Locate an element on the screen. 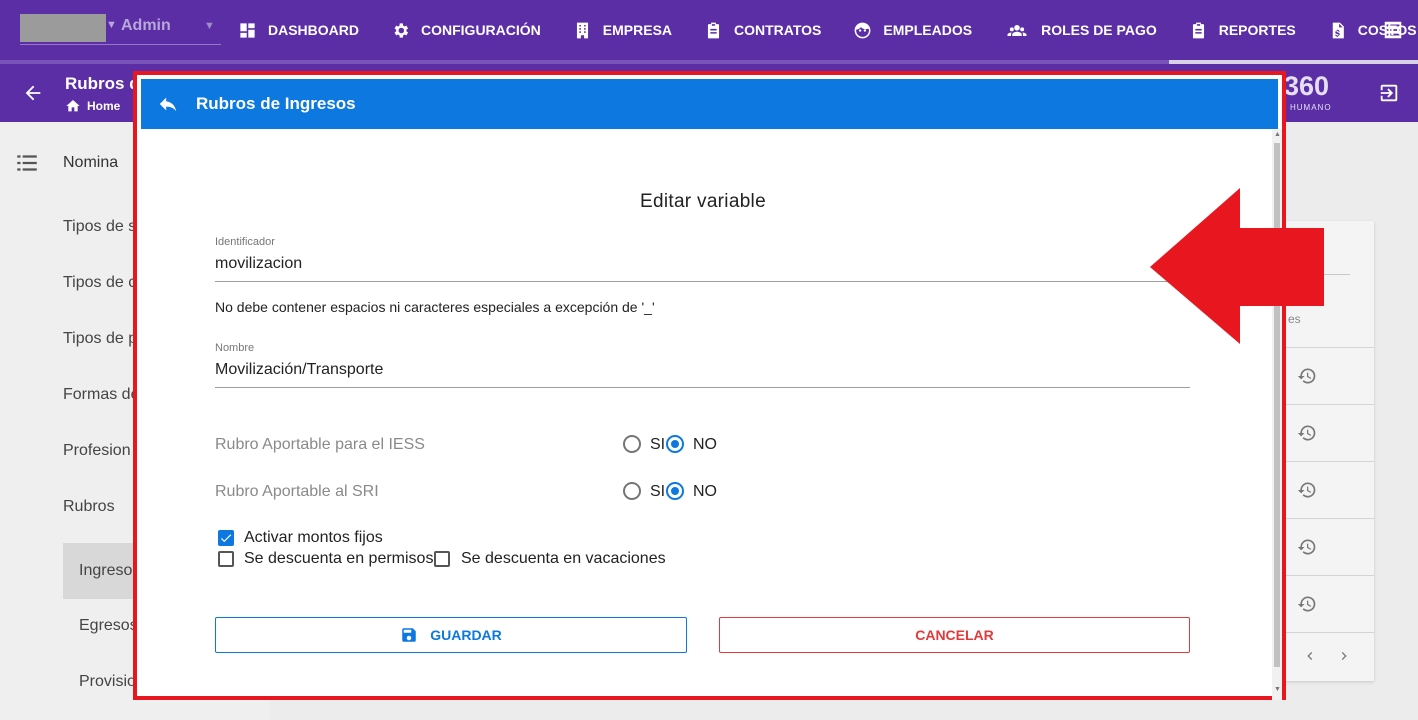 The image size is (1418, 720). name-input: Movilización/Transporte is located at coordinates (299, 370).